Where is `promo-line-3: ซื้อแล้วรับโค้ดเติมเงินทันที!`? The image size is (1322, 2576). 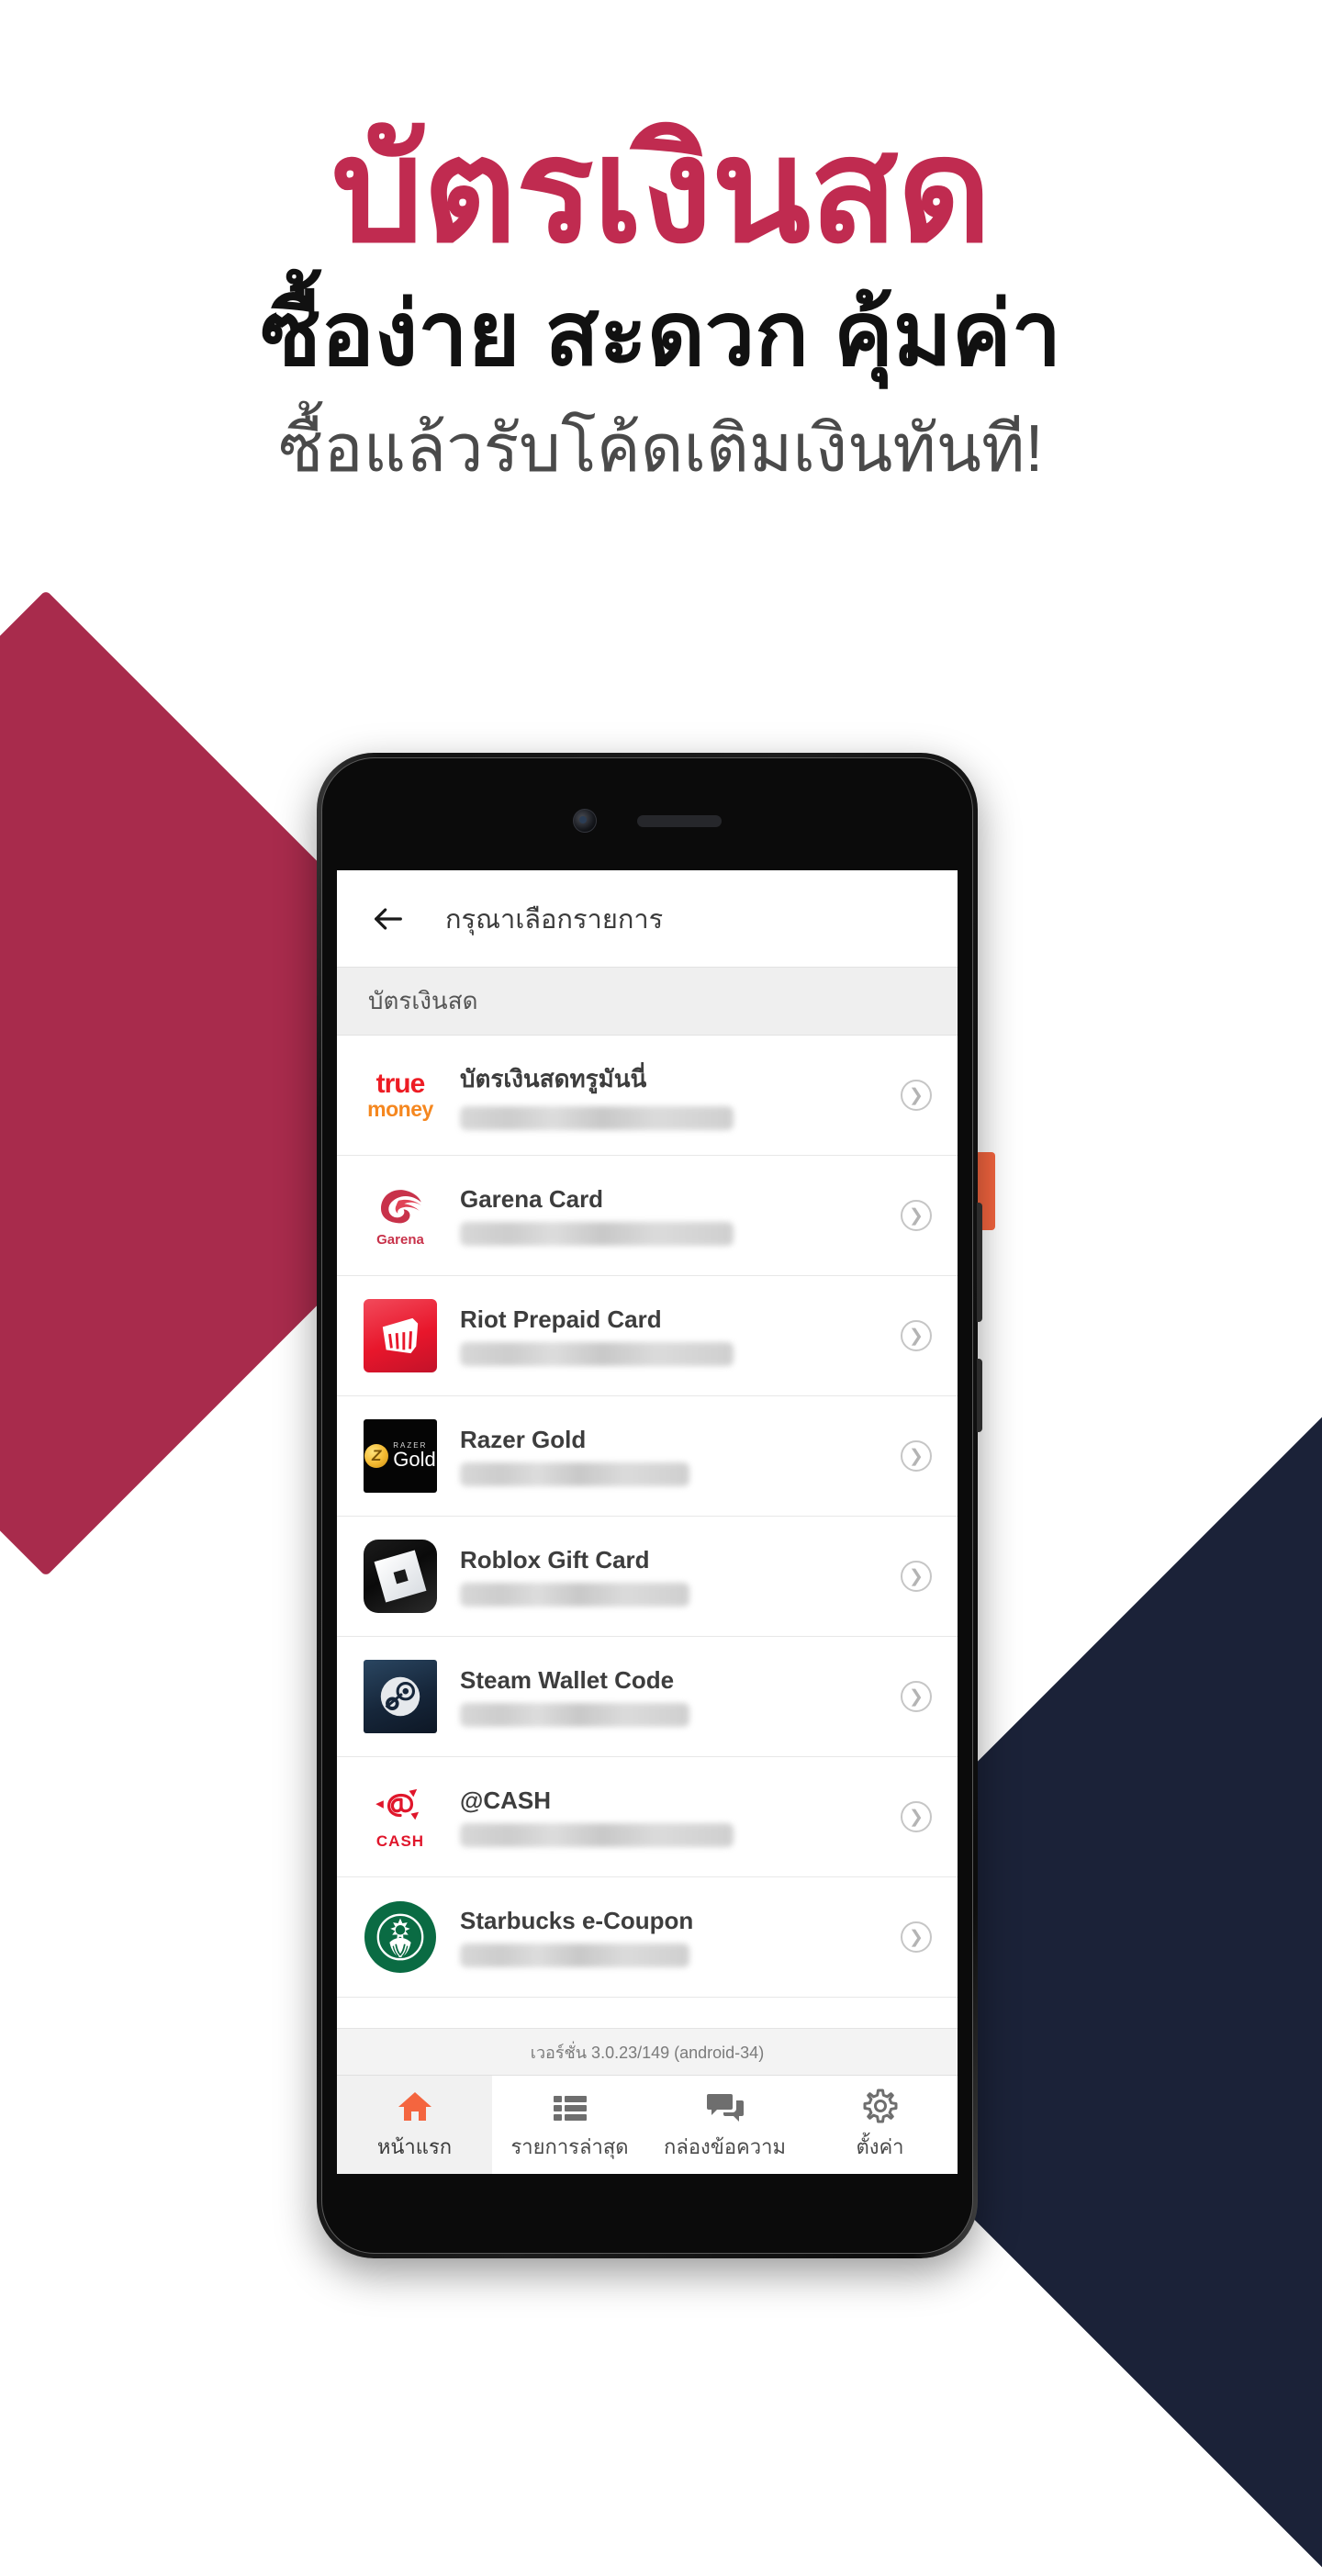
promo-line-3: ซื้อแล้วรับโค้ดเติมเงินทันที! is located at coordinates (661, 449).